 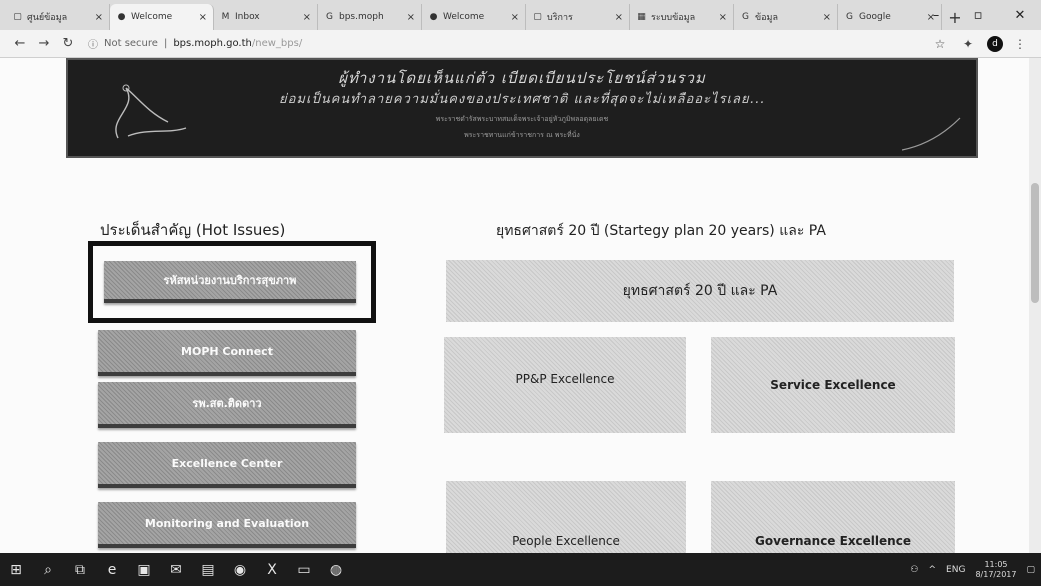 I want to click on clock: 11:05 8/17/2017, so click(x=995, y=570).